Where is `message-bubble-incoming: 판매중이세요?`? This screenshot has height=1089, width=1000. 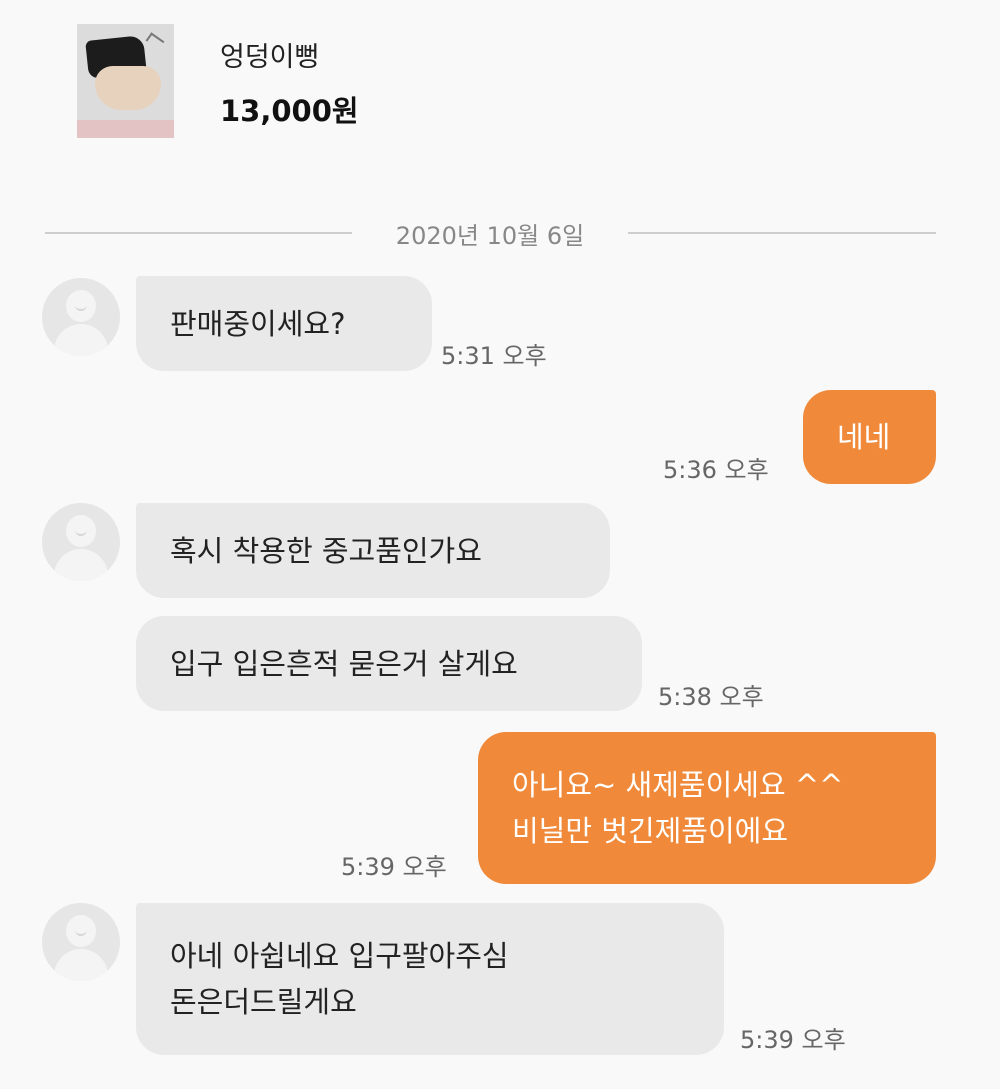 message-bubble-incoming: 판매중이세요? is located at coordinates (284, 323).